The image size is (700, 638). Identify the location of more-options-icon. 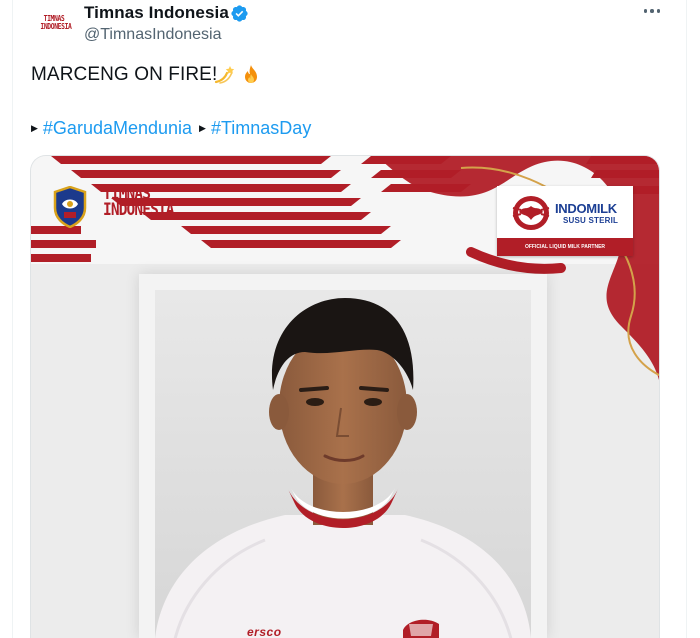
(652, 11).